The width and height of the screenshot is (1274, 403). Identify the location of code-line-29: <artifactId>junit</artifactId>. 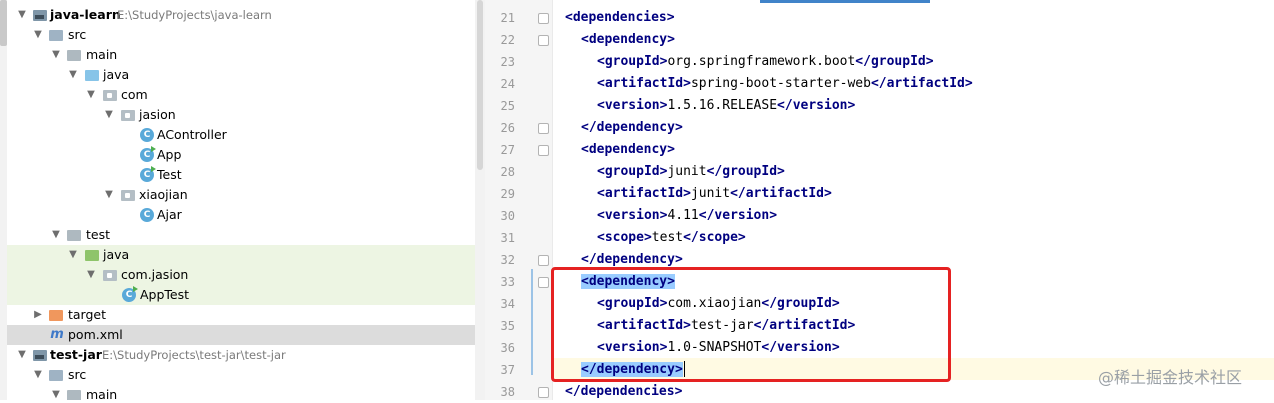
(714, 194).